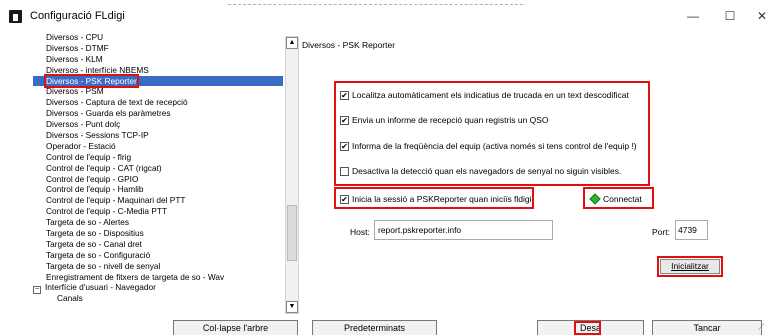 The height and width of the screenshot is (335, 772). Describe the element at coordinates (100, 287) in the screenshot. I see `tree-item-label: Interfície d'usuari - Navegador` at that location.